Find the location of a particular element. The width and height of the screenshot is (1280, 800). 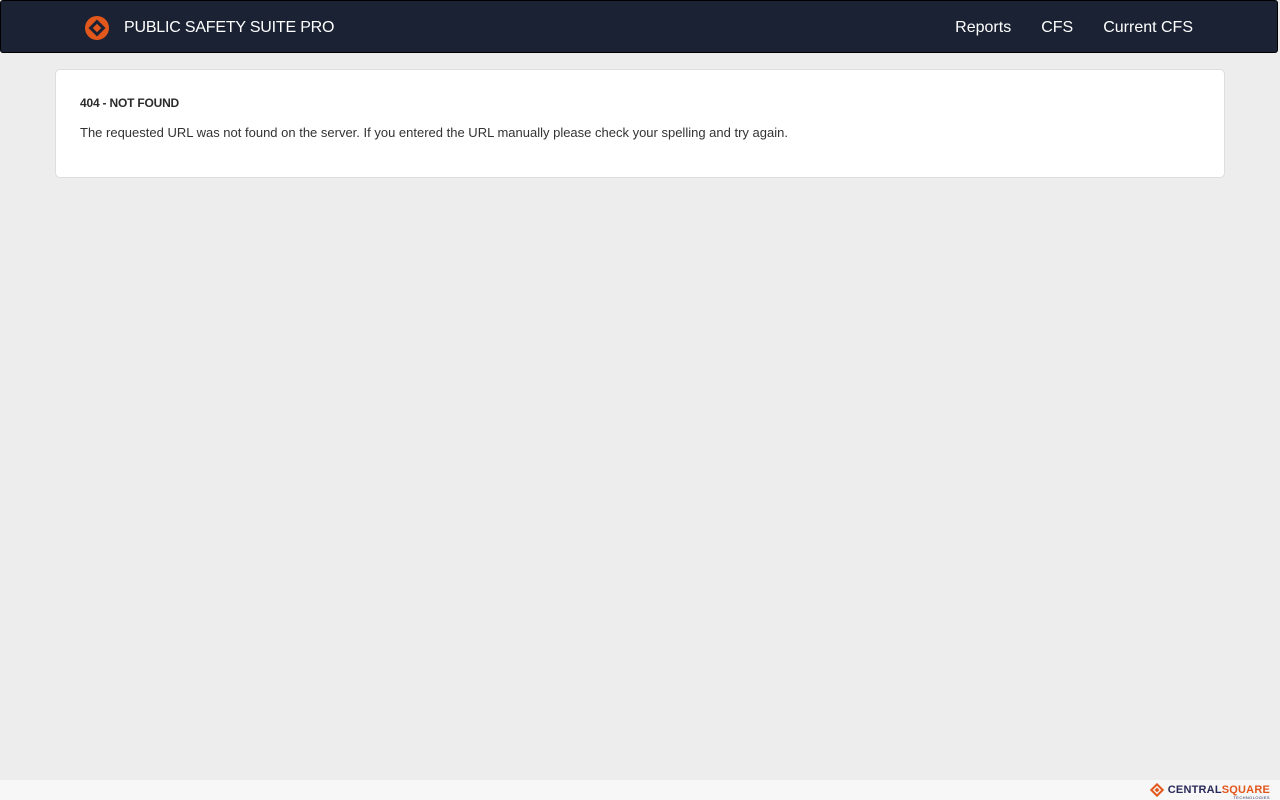

centralsquare-logo-icon is located at coordinates (1156, 790).